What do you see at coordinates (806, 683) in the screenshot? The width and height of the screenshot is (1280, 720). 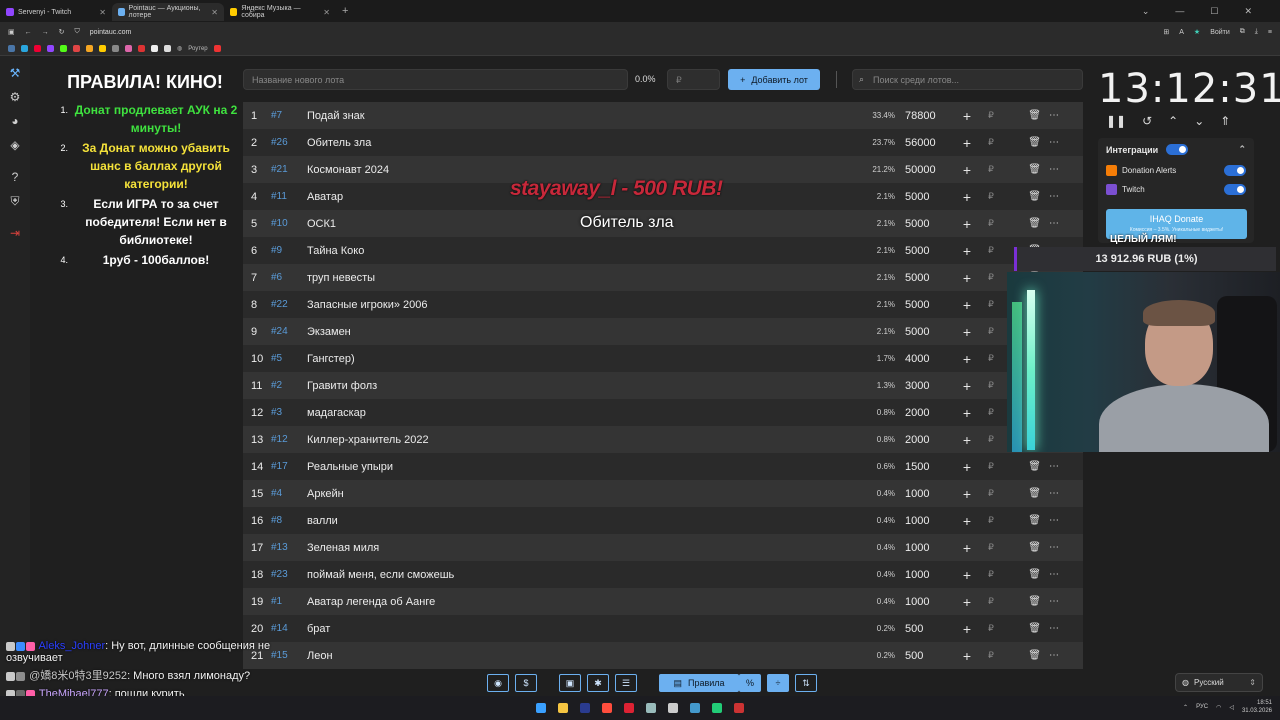 I see `sort-icon: ⇅` at bounding box center [806, 683].